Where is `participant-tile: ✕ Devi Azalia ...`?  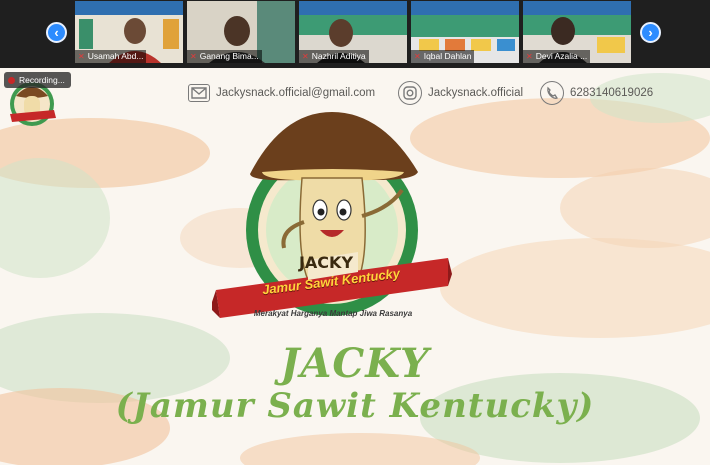
participant-tile: ✕ Devi Azalia ... is located at coordinates (577, 32).